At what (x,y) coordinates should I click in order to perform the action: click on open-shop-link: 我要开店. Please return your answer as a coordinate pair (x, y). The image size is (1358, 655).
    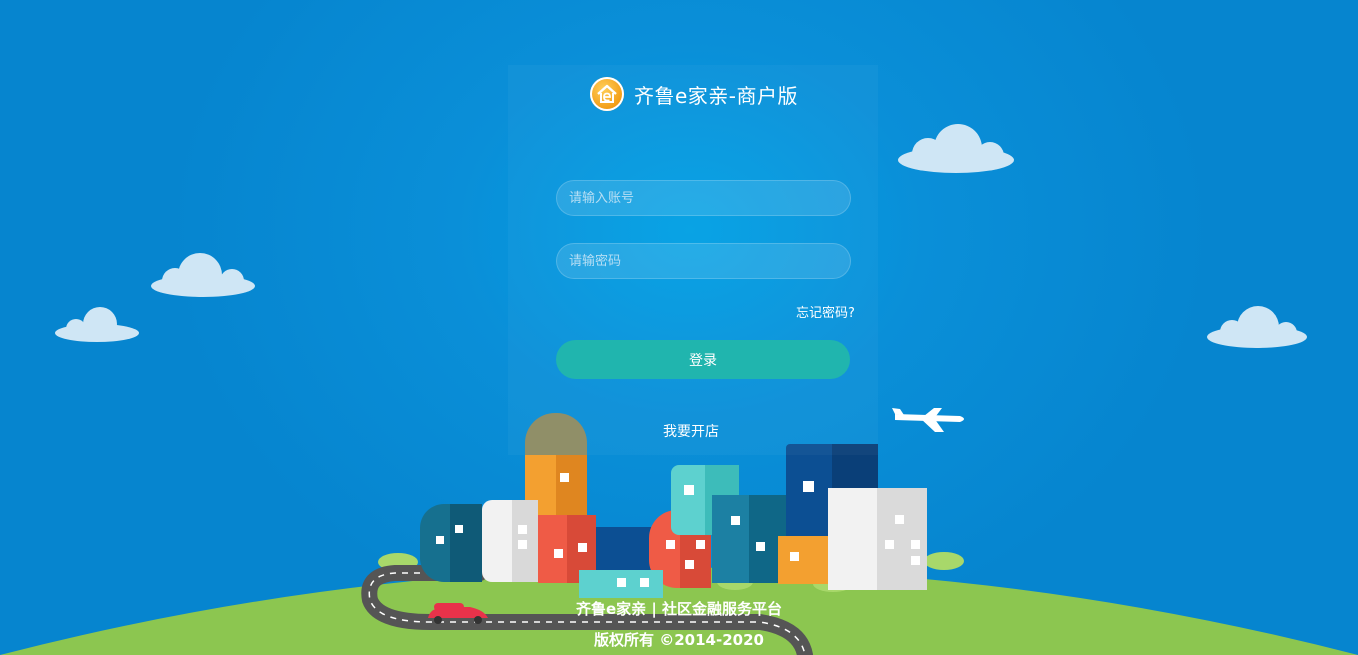
    Looking at the image, I should click on (691, 431).